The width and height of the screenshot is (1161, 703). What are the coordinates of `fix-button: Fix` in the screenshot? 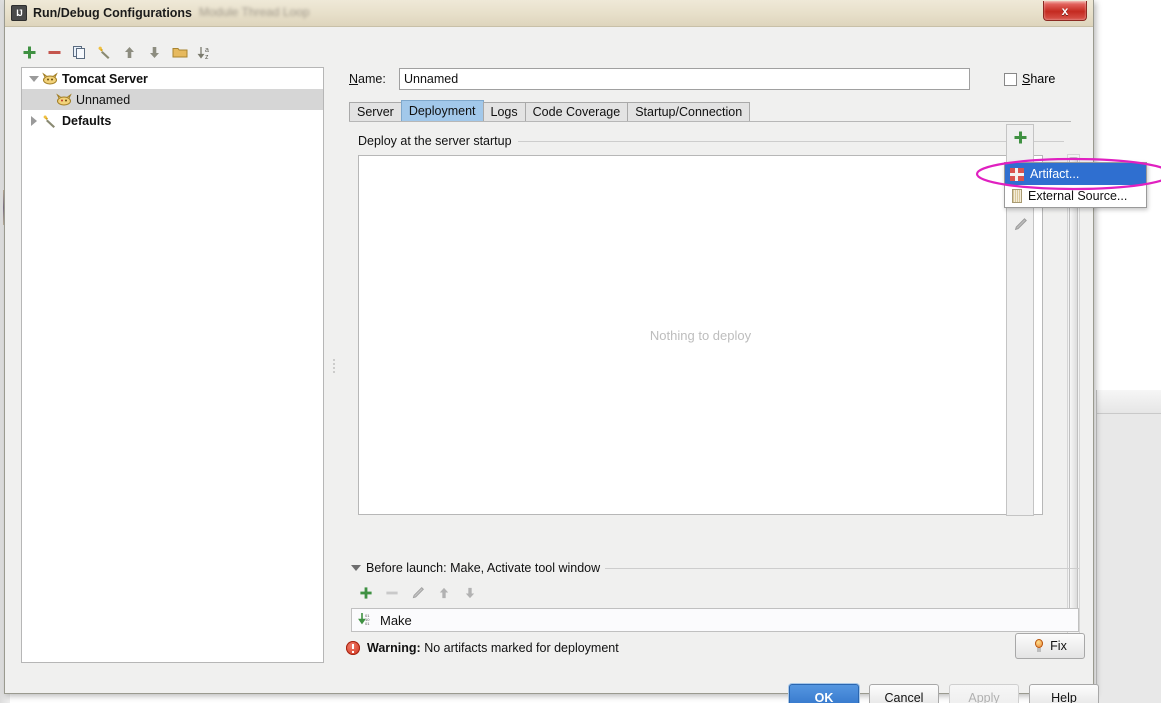 It's located at (1050, 646).